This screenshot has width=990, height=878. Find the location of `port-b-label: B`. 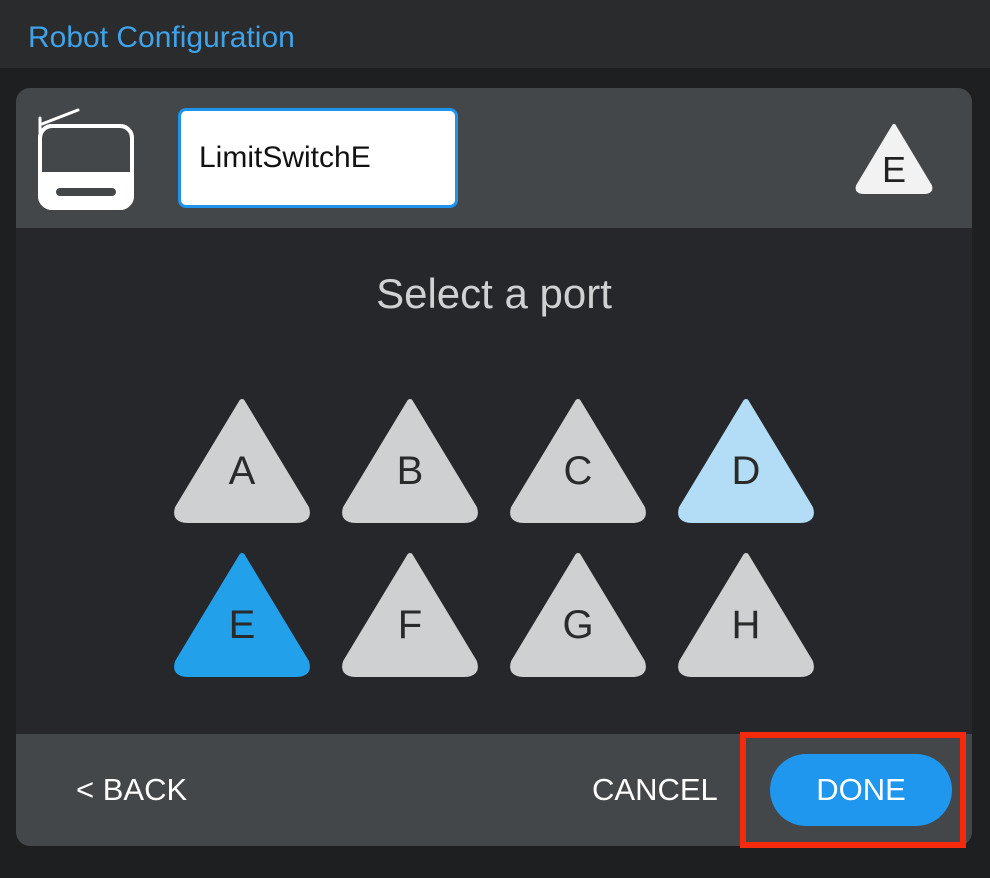

port-b-label: B is located at coordinates (410, 471).